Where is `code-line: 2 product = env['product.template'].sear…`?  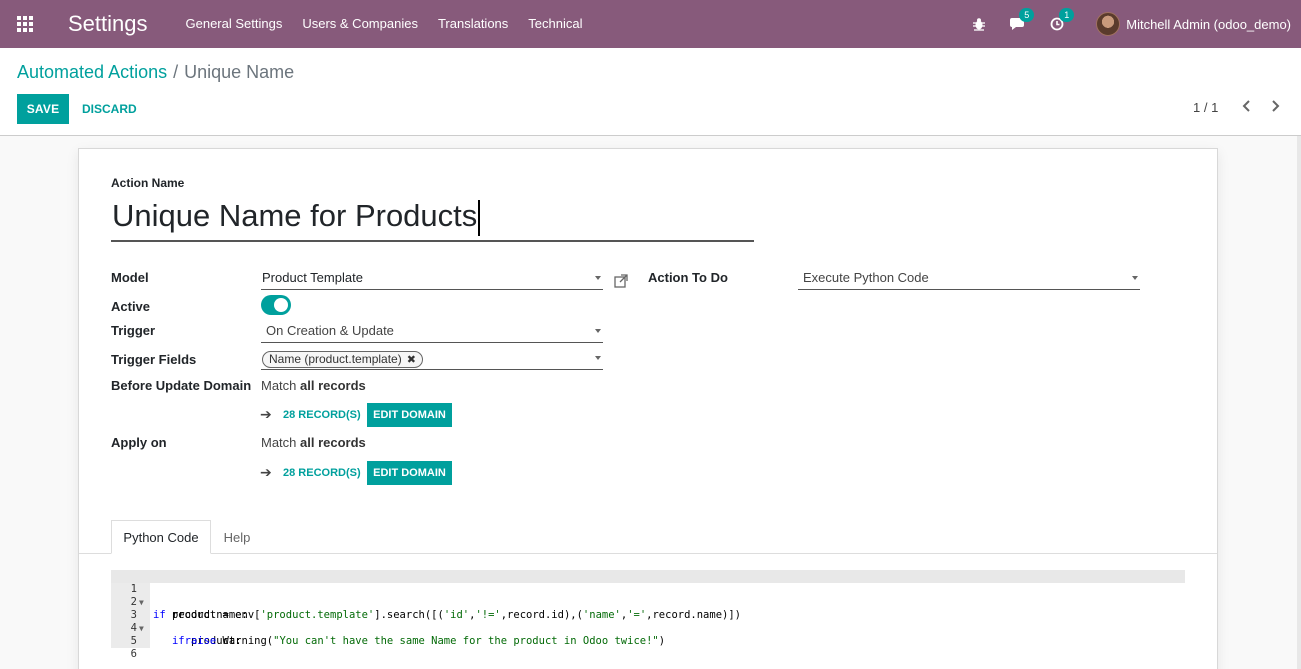
code-line: 2 product = env['product.template'].sear… is located at coordinates (648, 602).